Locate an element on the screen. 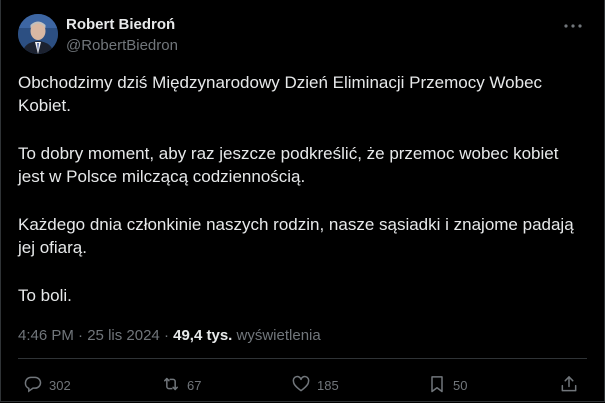  heart-icon is located at coordinates (301, 385).